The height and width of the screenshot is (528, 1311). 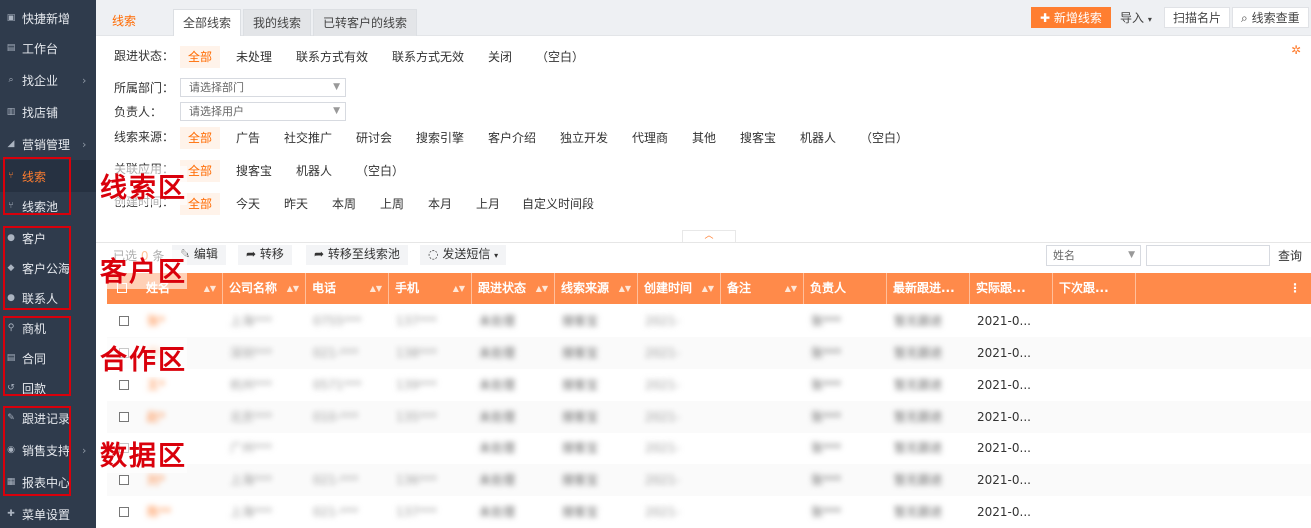 I want to click on cell-company: 杭州***, so click(x=251, y=385).